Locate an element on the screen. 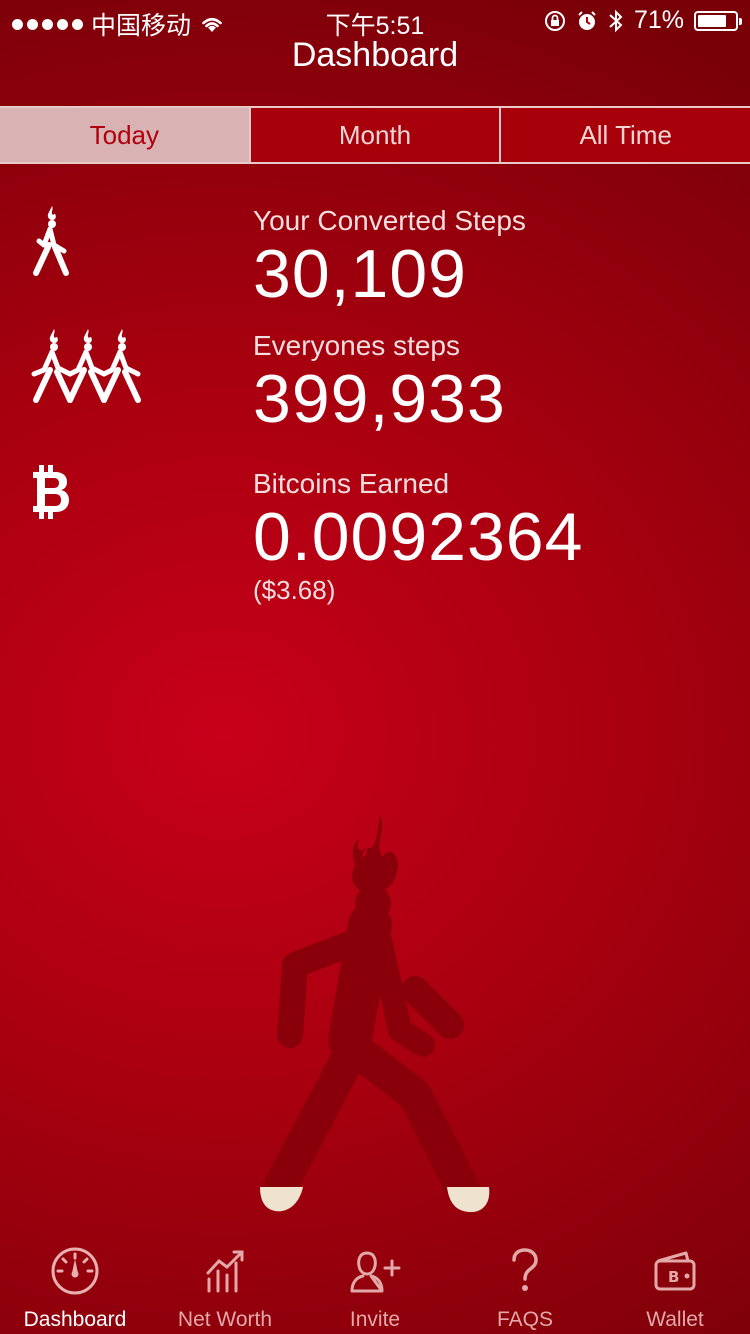  tabbar-faqs: FAQS is located at coordinates (525, 1284).